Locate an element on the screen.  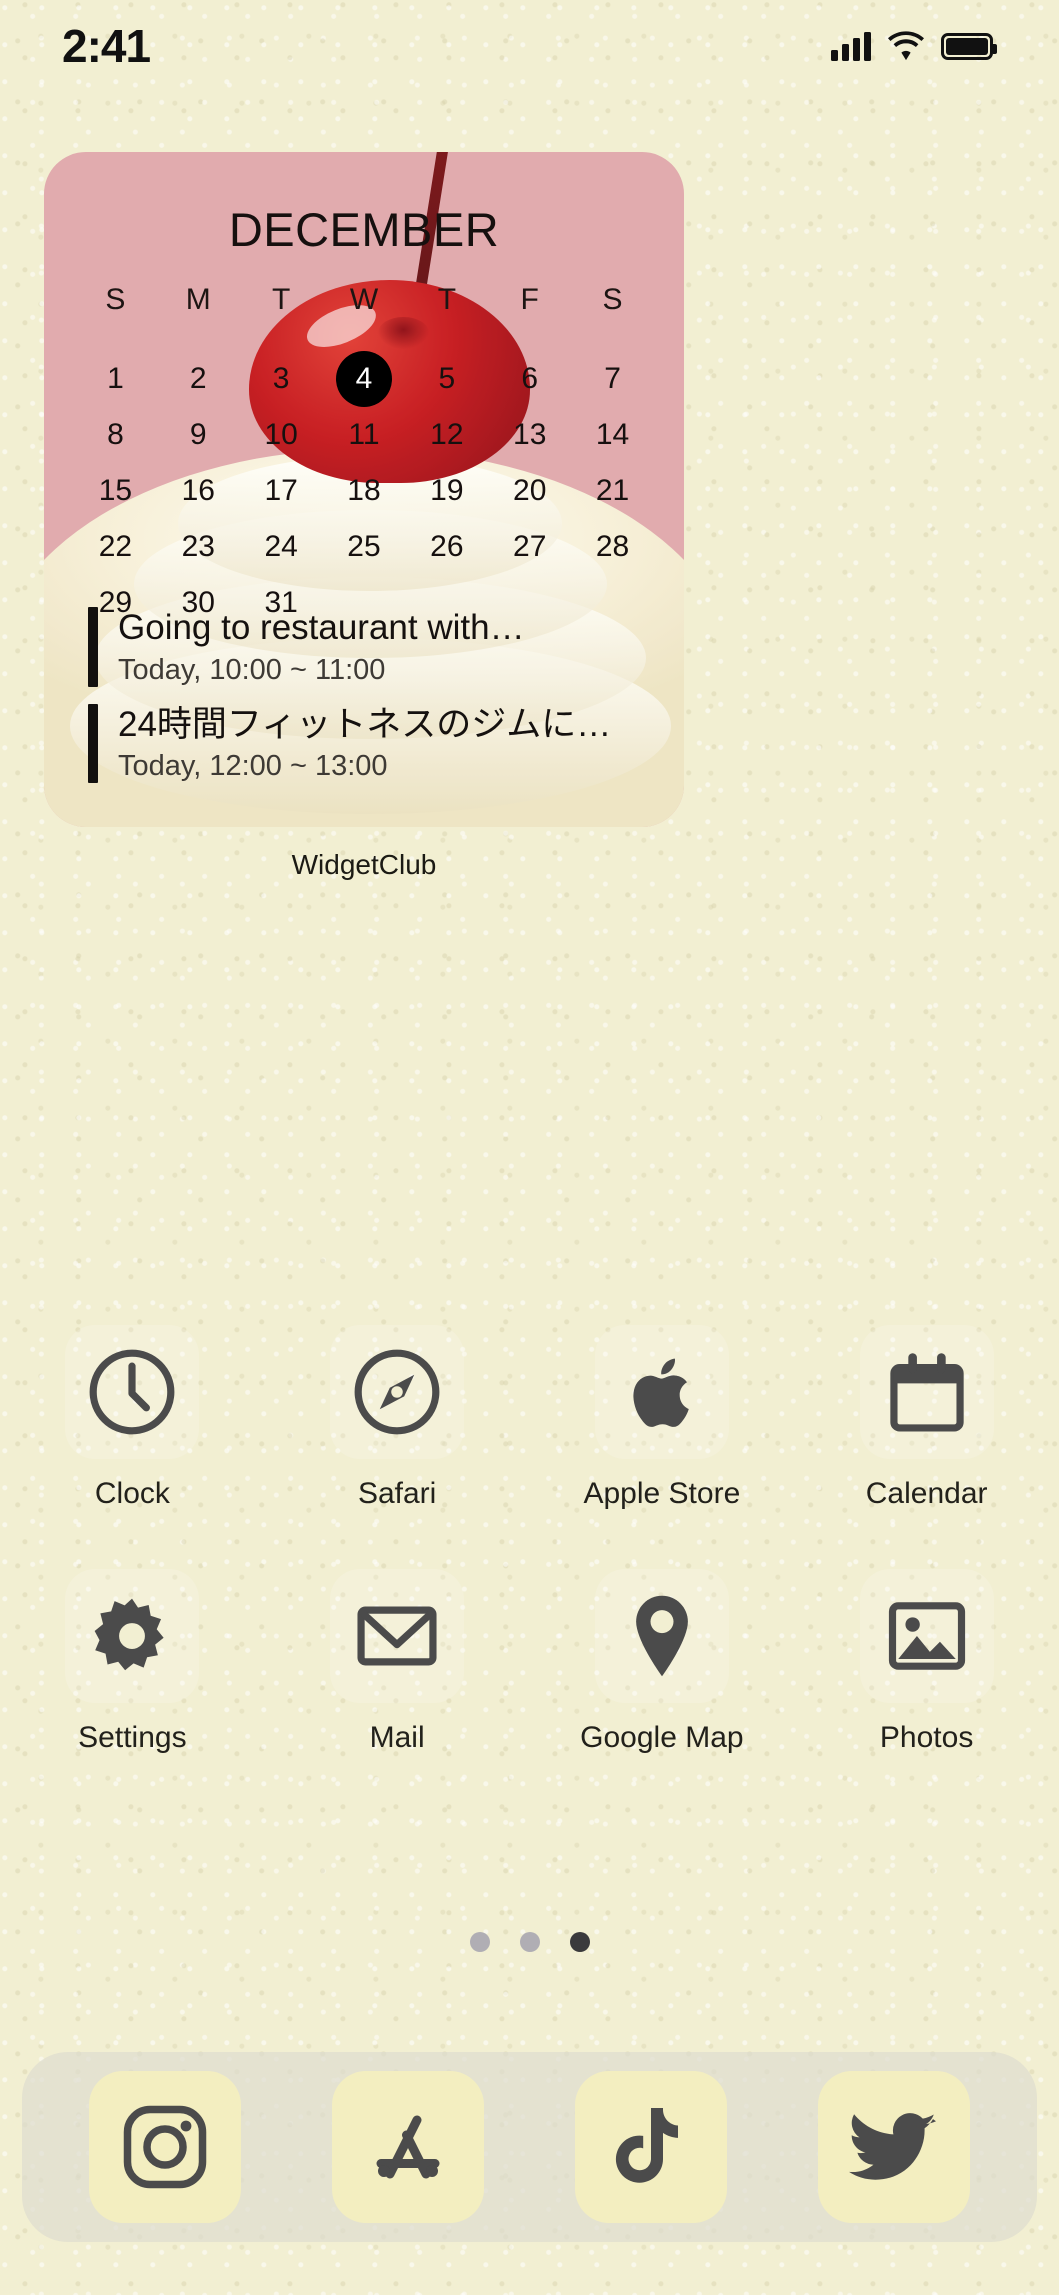
calendar-day: 21 is located at coordinates (612, 490).